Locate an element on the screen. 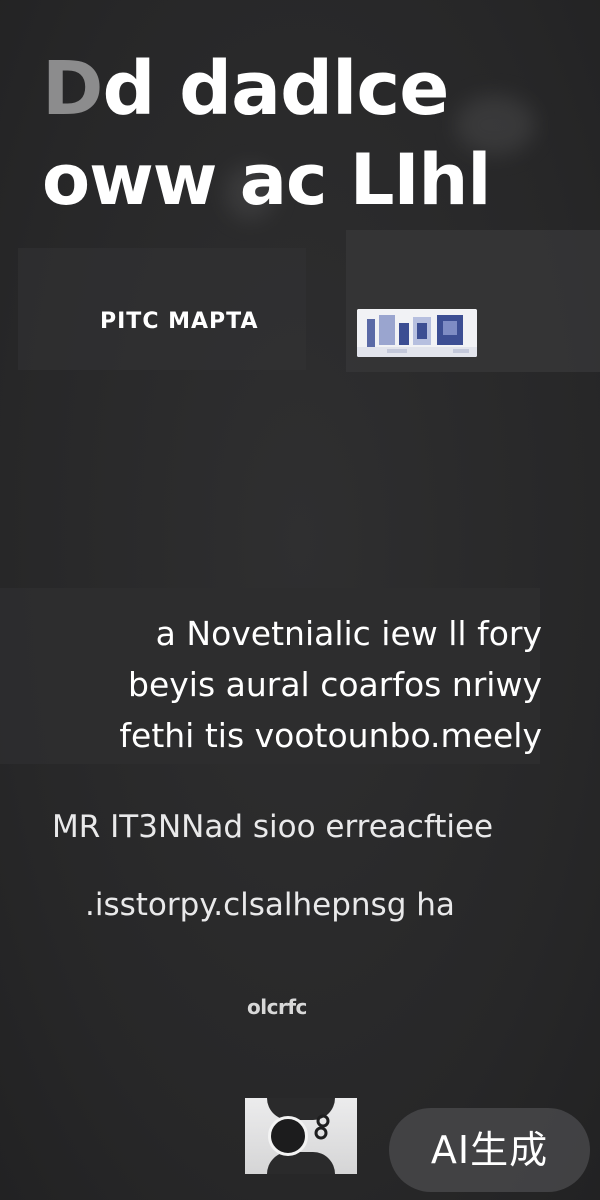 The image size is (600, 1200). thumbnail-graphic is located at coordinates (417, 333).